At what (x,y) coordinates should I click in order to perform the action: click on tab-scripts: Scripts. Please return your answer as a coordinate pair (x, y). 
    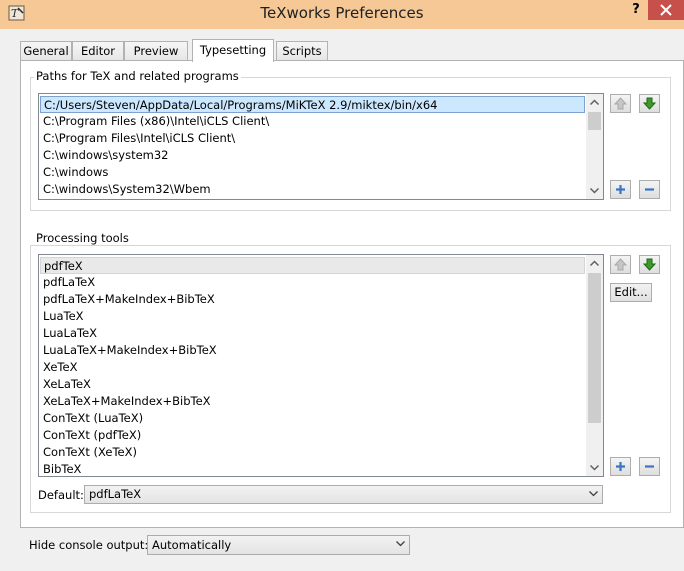
    Looking at the image, I should click on (302, 50).